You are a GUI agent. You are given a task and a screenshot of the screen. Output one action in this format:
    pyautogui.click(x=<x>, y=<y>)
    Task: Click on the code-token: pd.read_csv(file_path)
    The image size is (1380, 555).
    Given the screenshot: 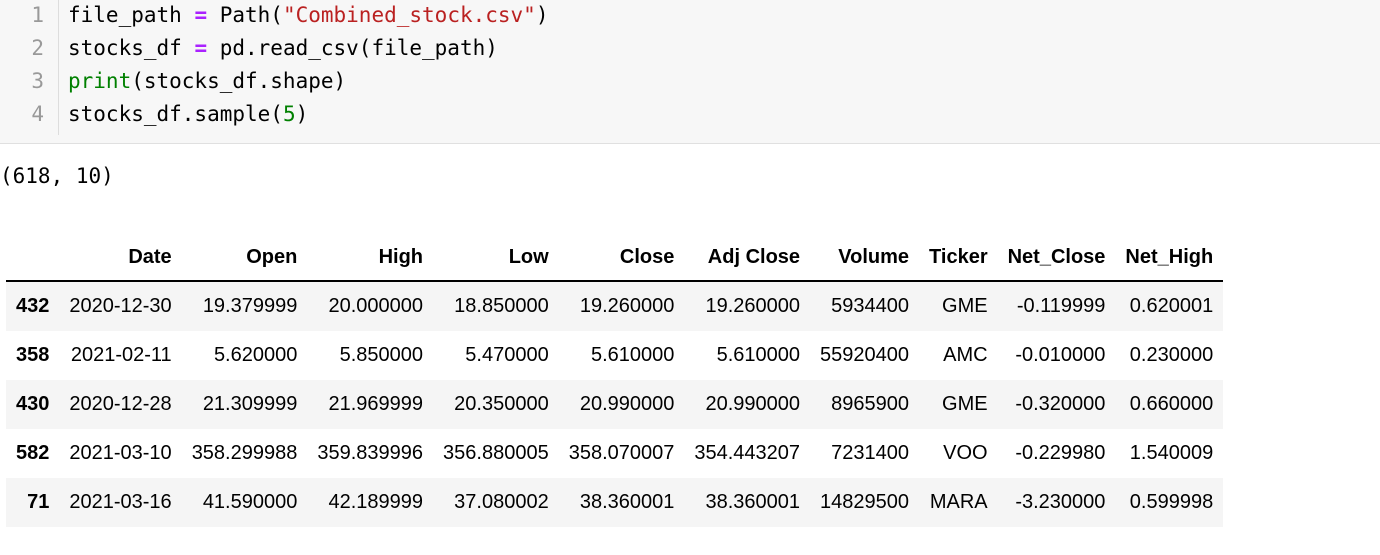 What is the action you would take?
    pyautogui.click(x=352, y=48)
    